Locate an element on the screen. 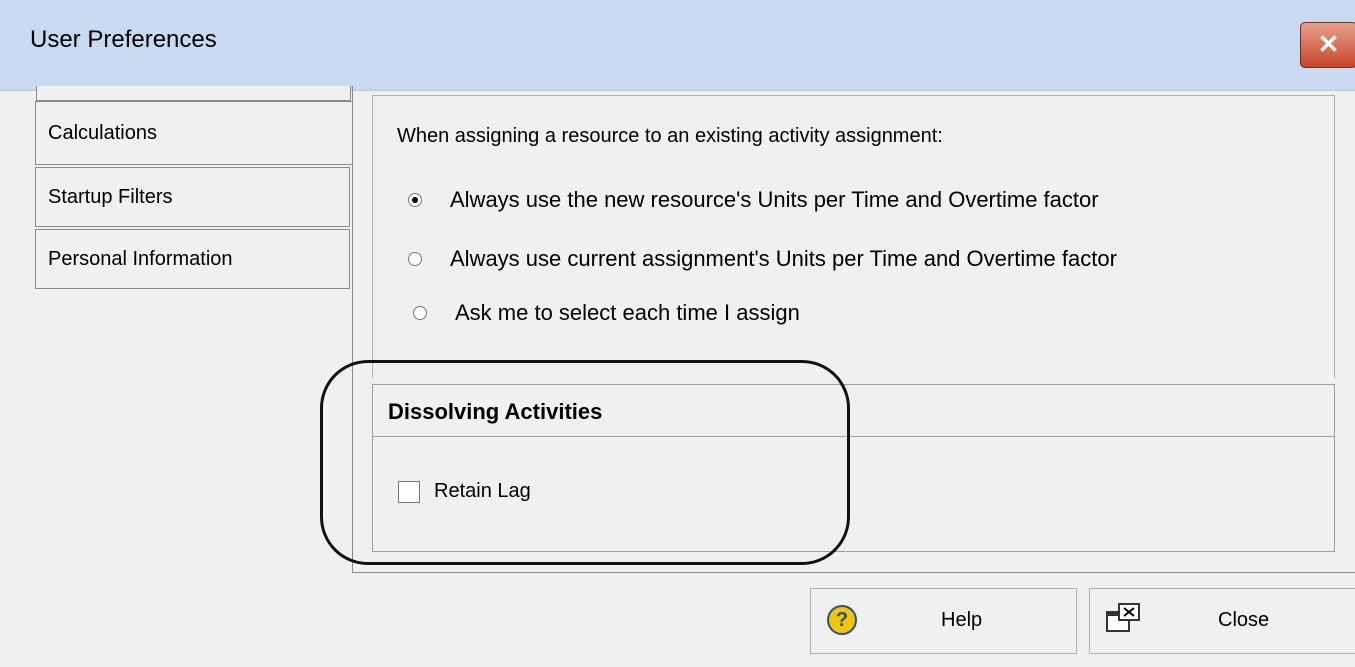  title-bar: User Preferences ✕ is located at coordinates (677, 45).